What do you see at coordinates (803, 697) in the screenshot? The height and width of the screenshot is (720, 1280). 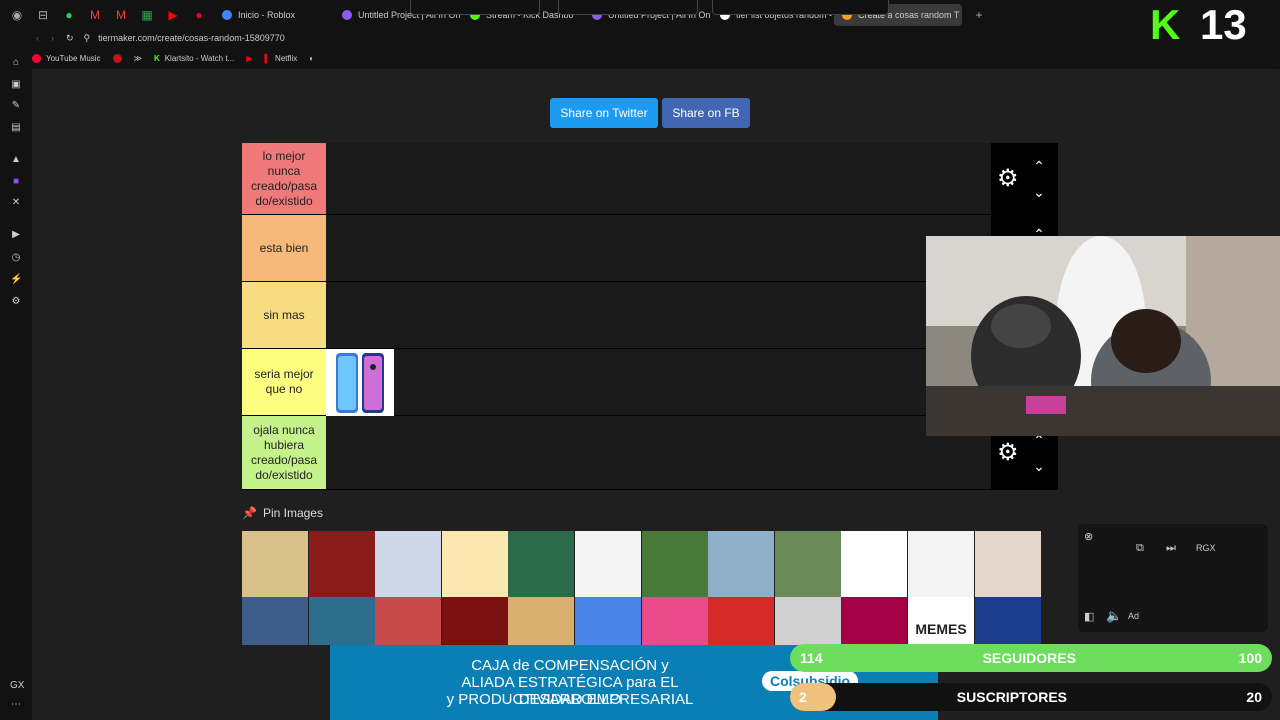 I see `suscriptores-count: 2` at bounding box center [803, 697].